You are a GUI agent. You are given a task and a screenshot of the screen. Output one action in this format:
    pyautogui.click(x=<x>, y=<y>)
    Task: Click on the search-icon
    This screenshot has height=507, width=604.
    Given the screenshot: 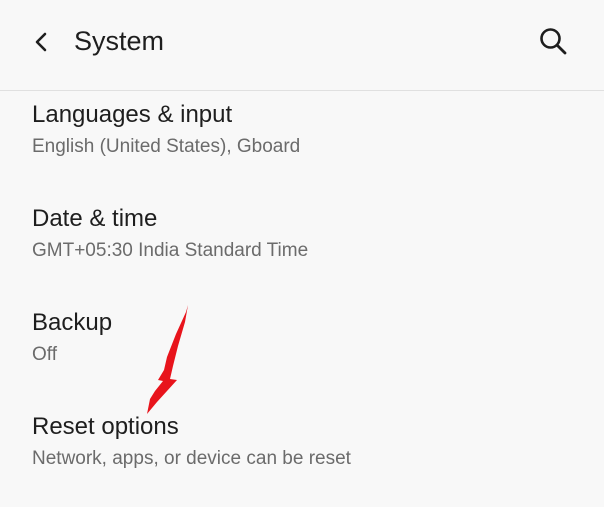 What is the action you would take?
    pyautogui.click(x=553, y=41)
    